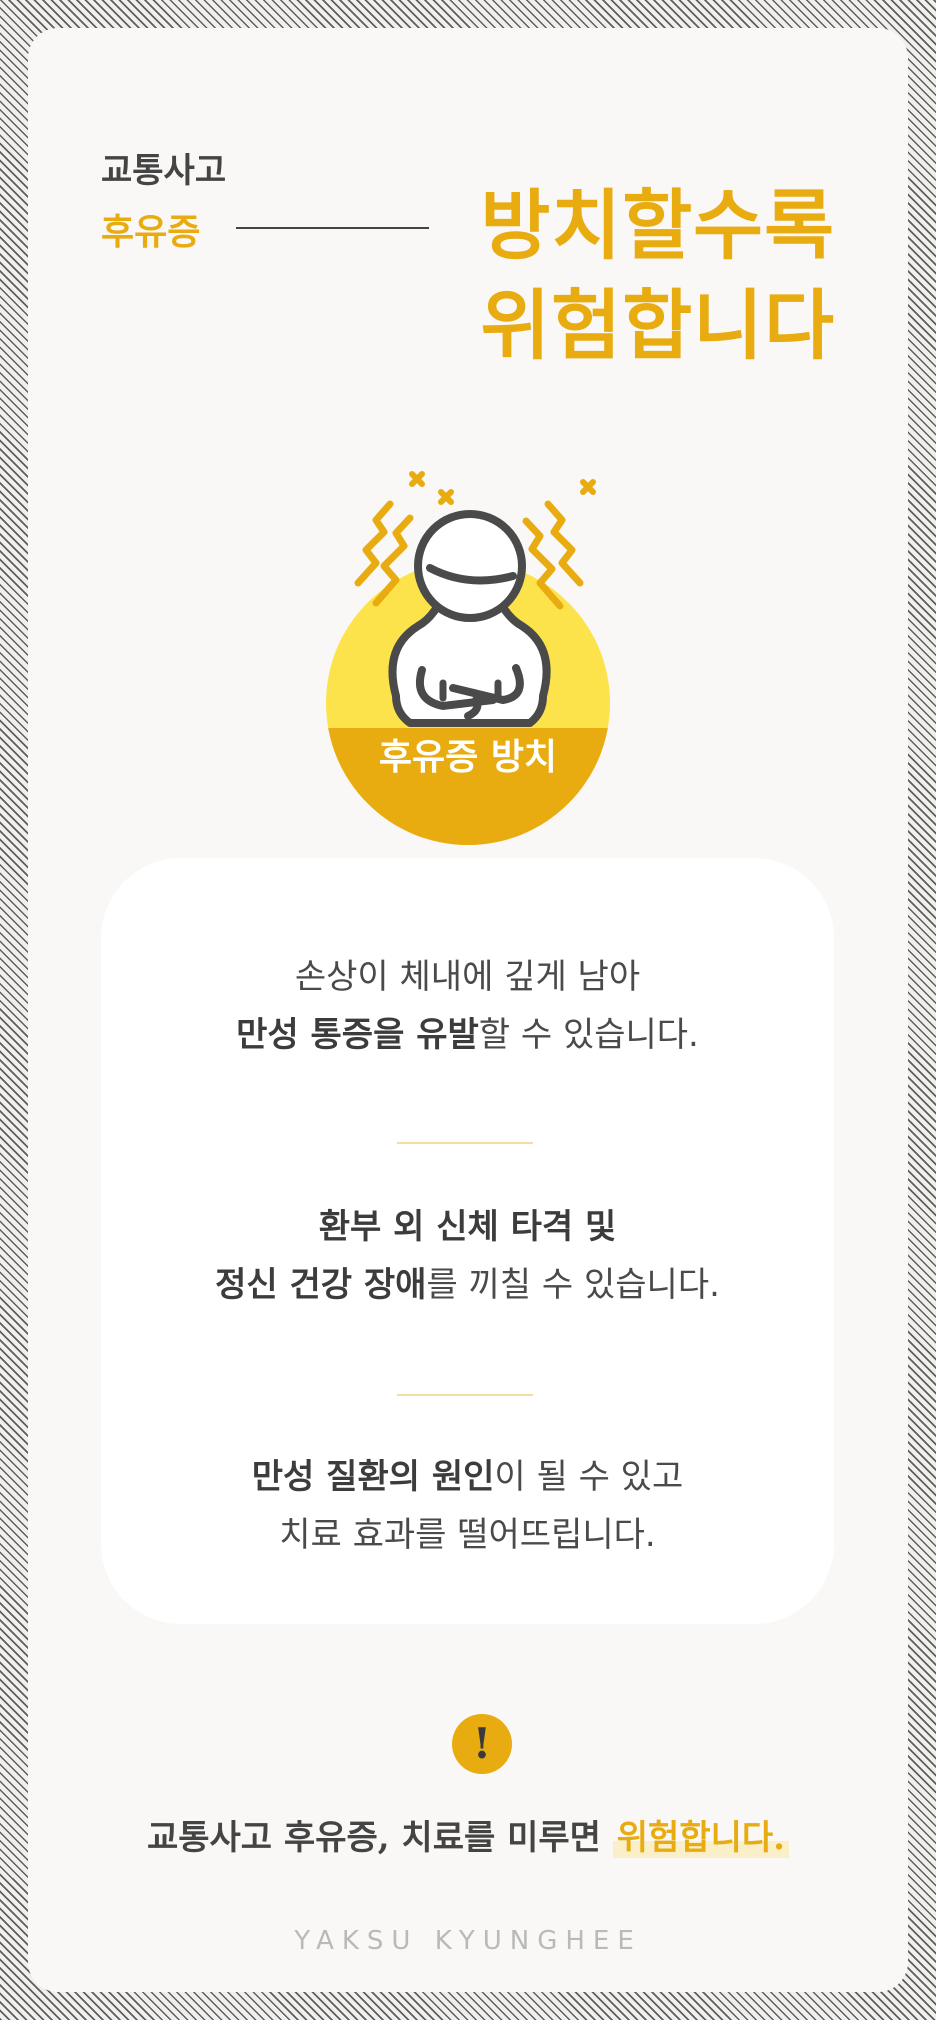 The height and width of the screenshot is (2020, 936). Describe the element at coordinates (467, 977) in the screenshot. I see `info-item-1-line1: 손상이 체내에 깊게 남아` at that location.